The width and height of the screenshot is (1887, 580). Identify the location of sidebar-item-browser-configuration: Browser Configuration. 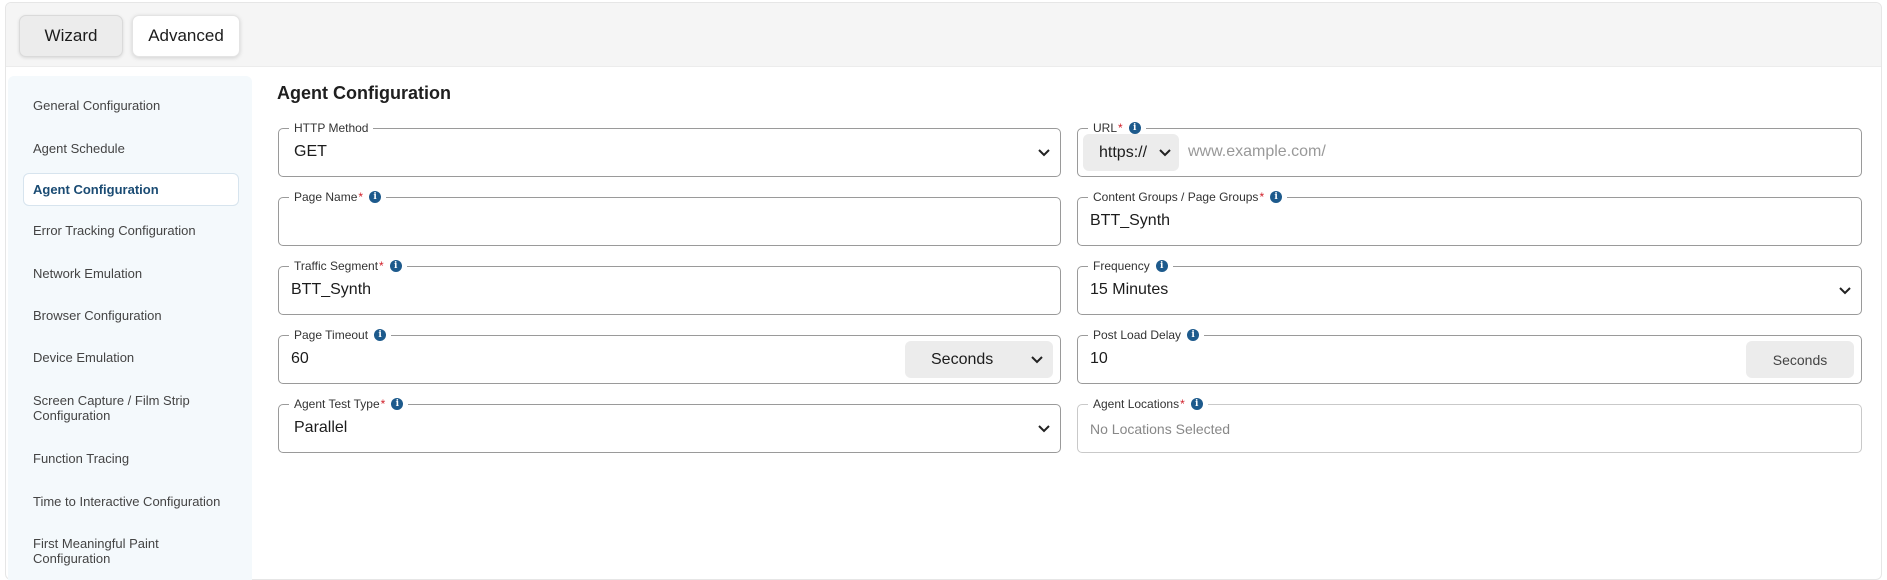
(131, 315).